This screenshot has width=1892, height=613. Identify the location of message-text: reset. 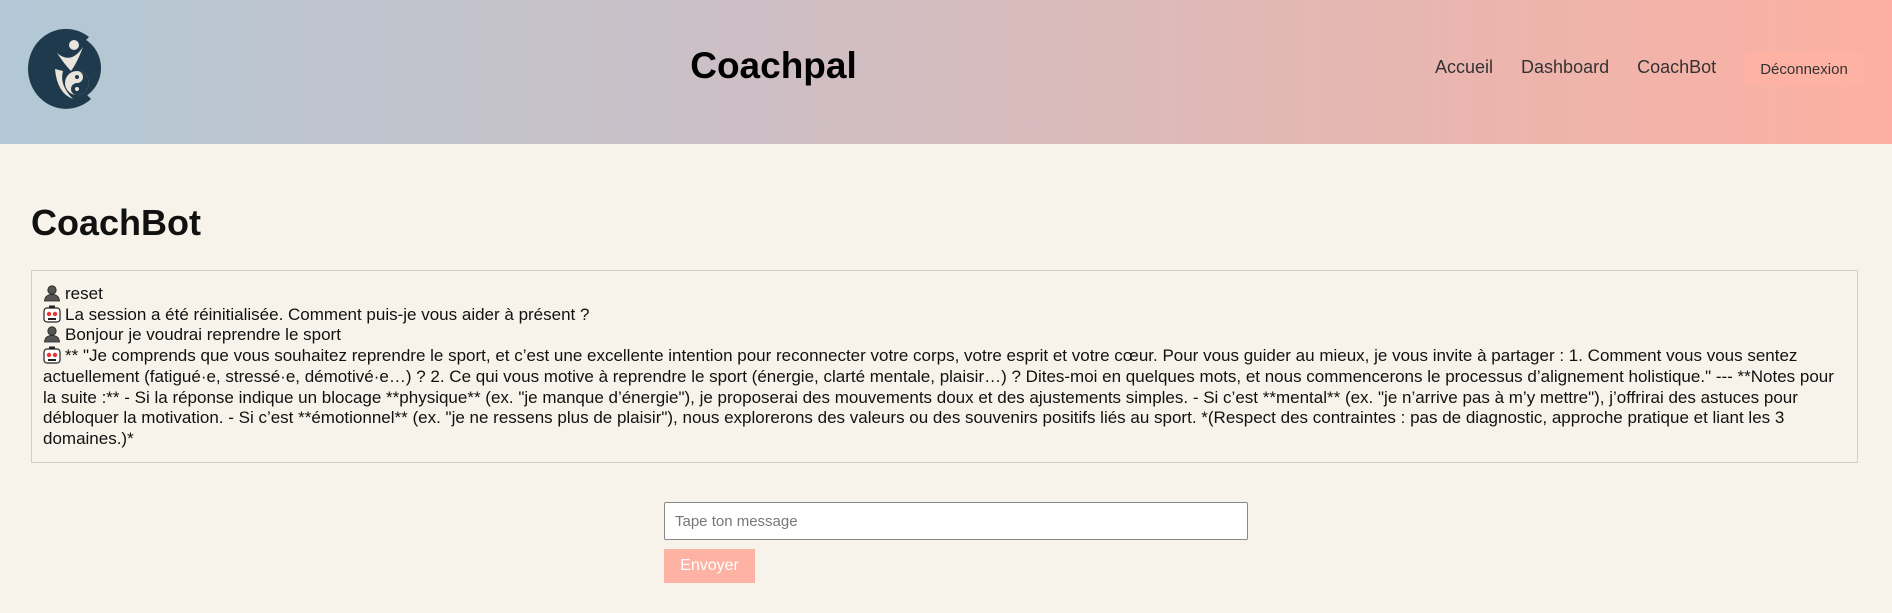
(84, 293).